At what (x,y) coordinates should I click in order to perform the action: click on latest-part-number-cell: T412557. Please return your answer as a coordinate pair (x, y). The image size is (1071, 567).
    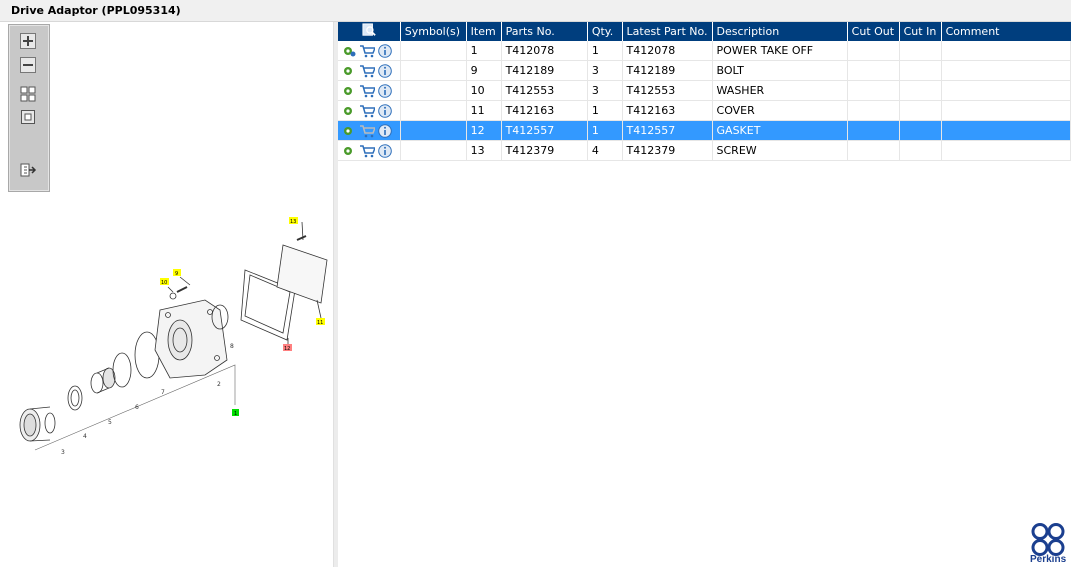
    Looking at the image, I should click on (667, 130).